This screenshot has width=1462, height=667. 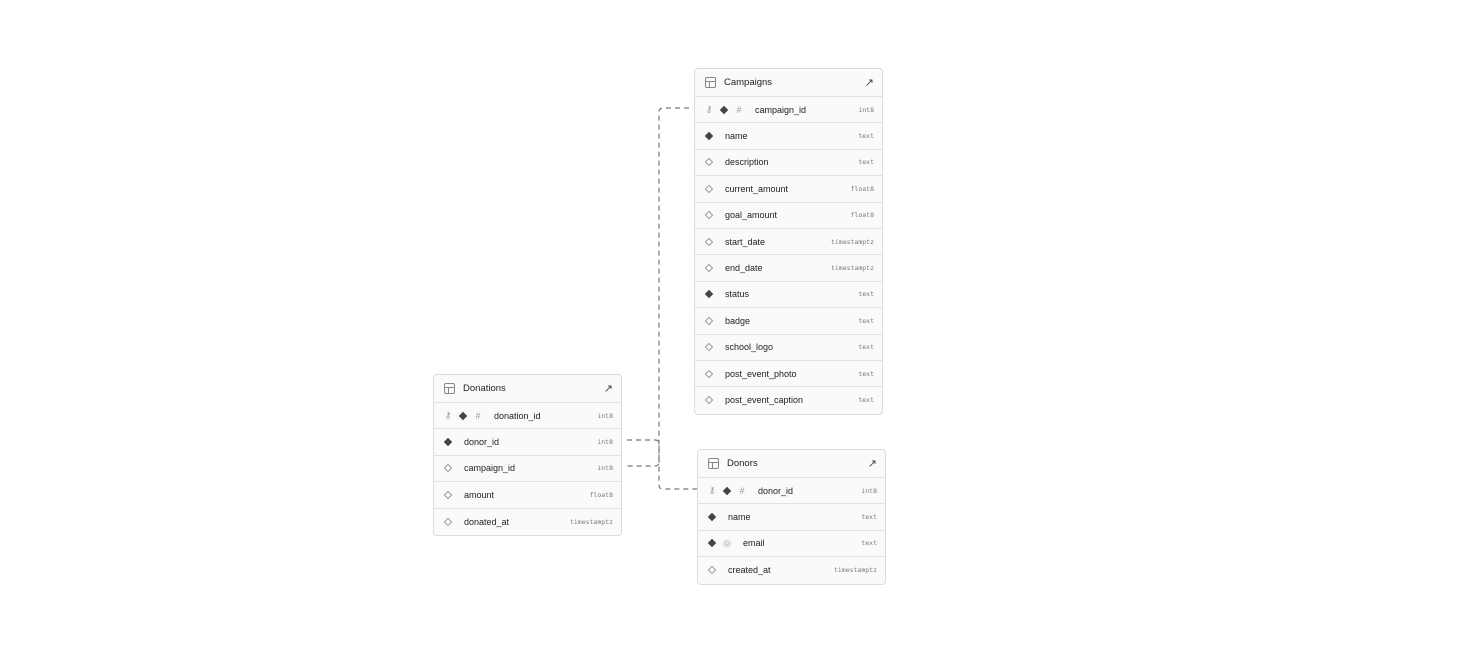 What do you see at coordinates (788, 216) in the screenshot?
I see `column-row: goal_amount float8` at bounding box center [788, 216].